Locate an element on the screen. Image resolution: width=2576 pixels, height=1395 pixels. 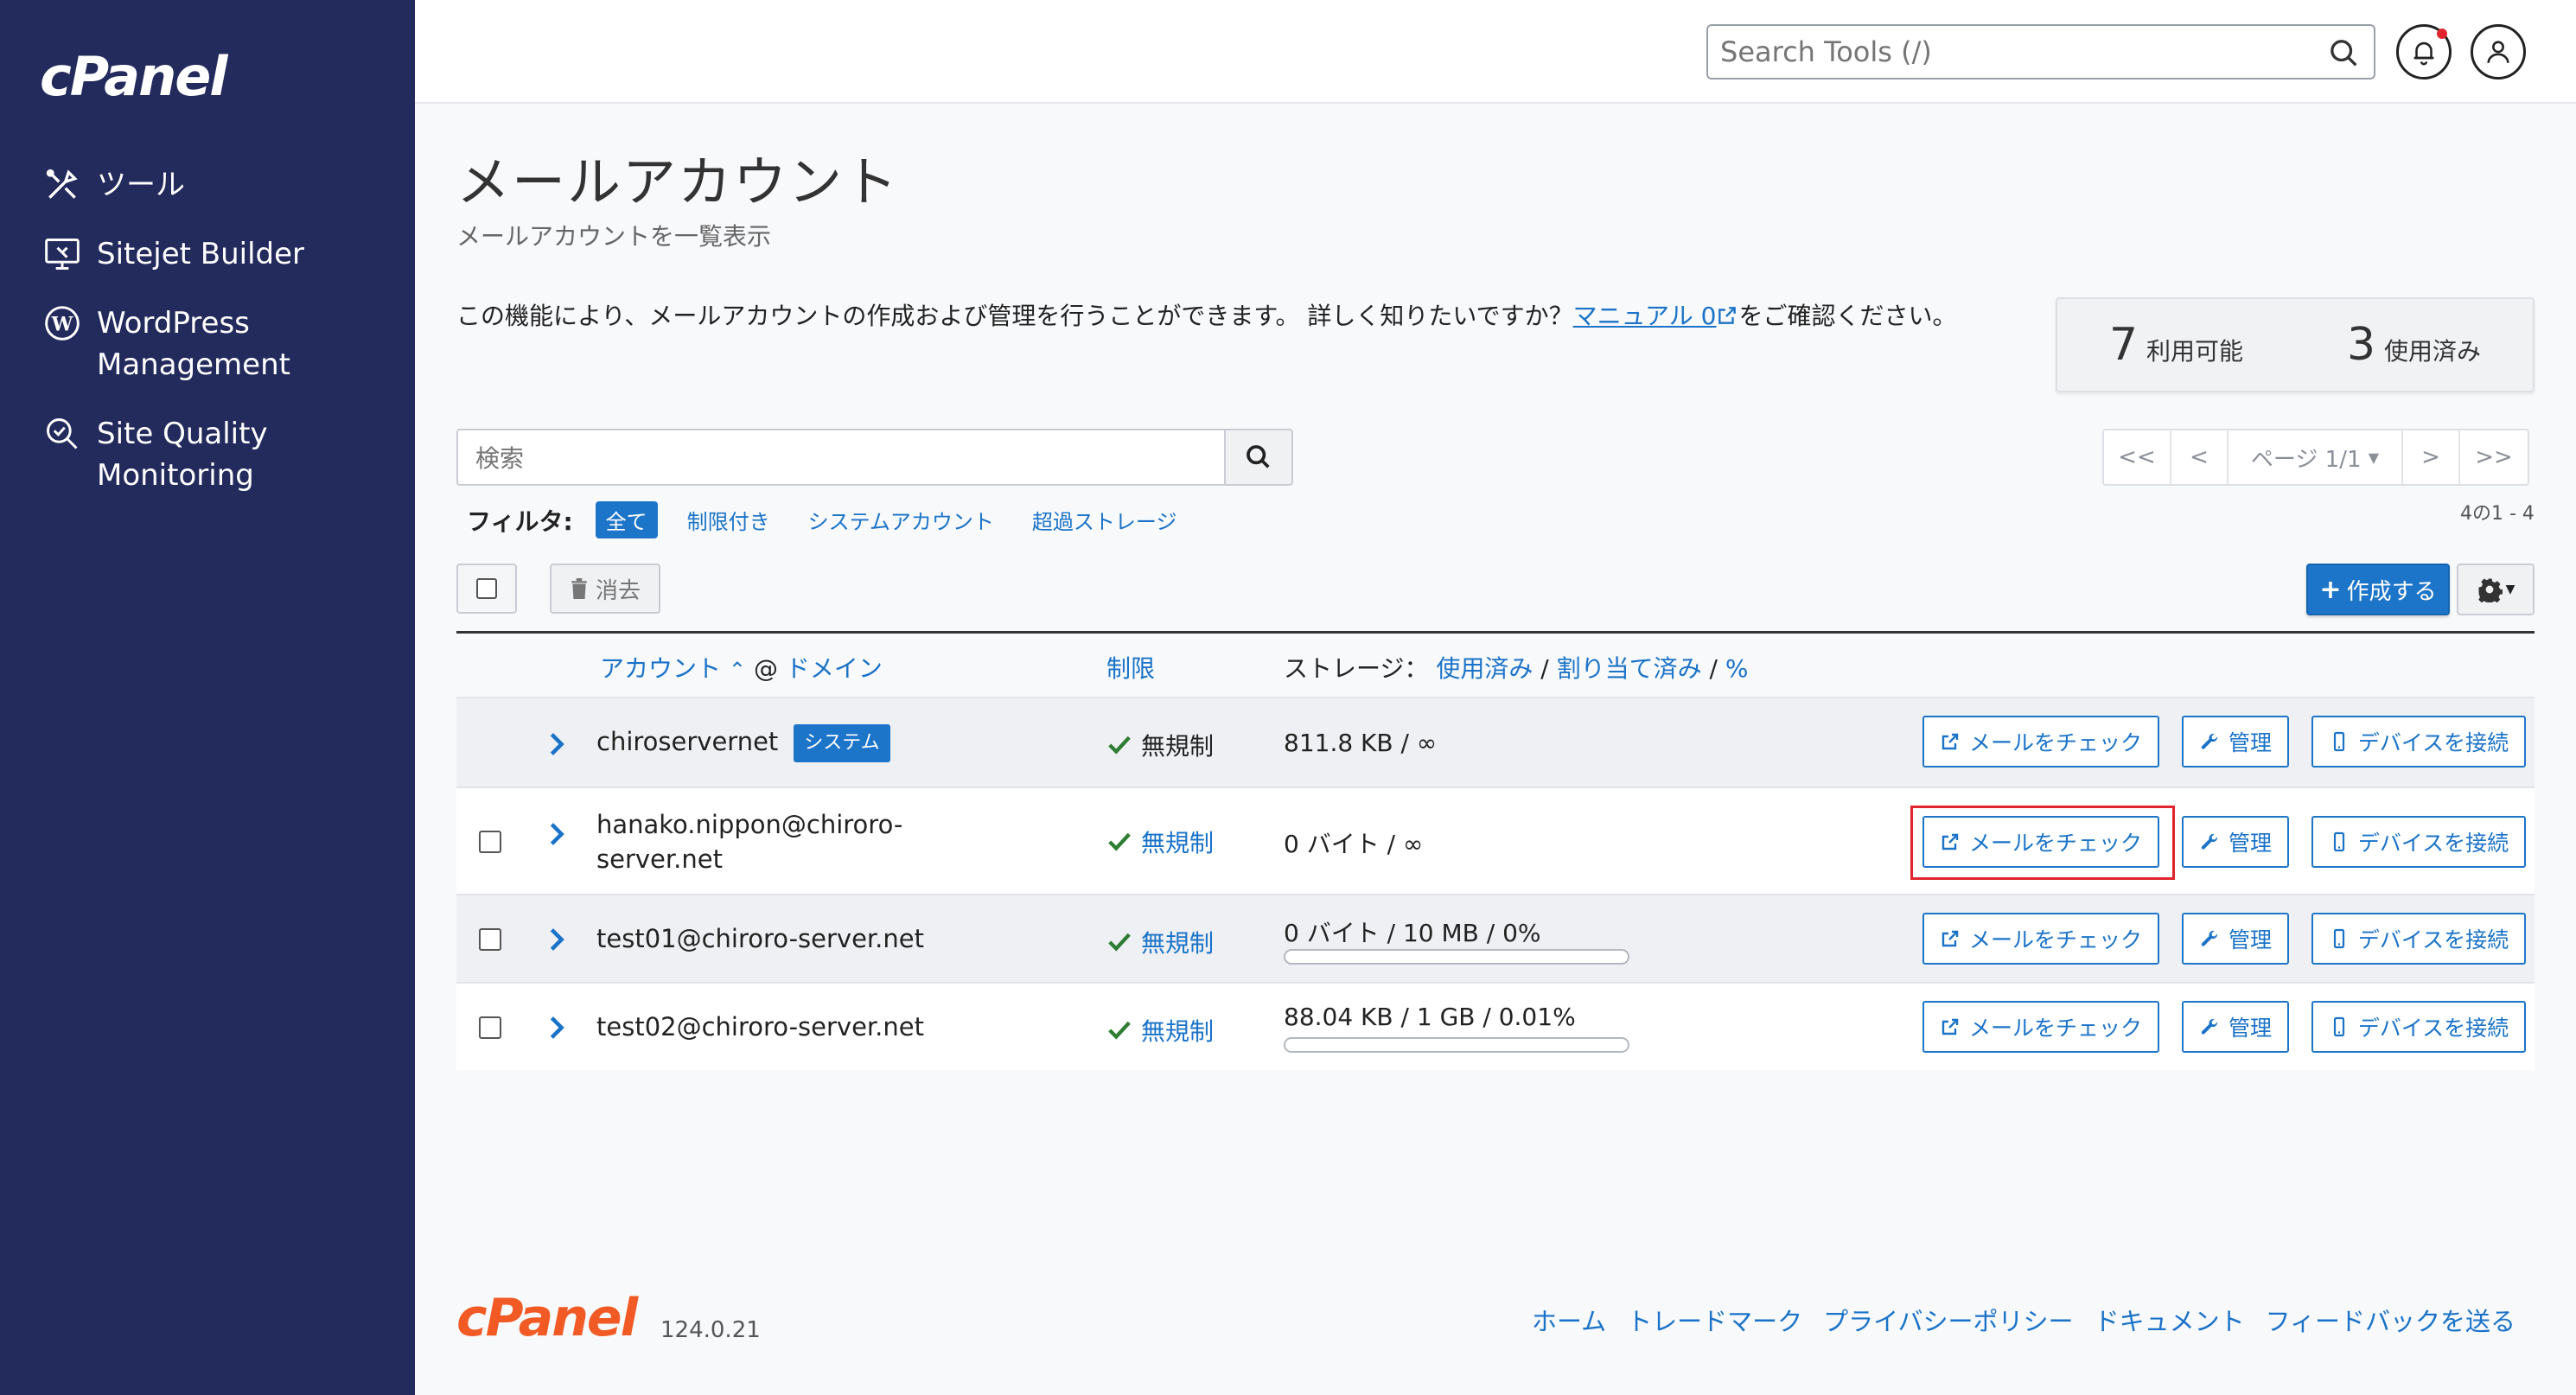
sidebar-item-tools: ツール is located at coordinates (112, 185).